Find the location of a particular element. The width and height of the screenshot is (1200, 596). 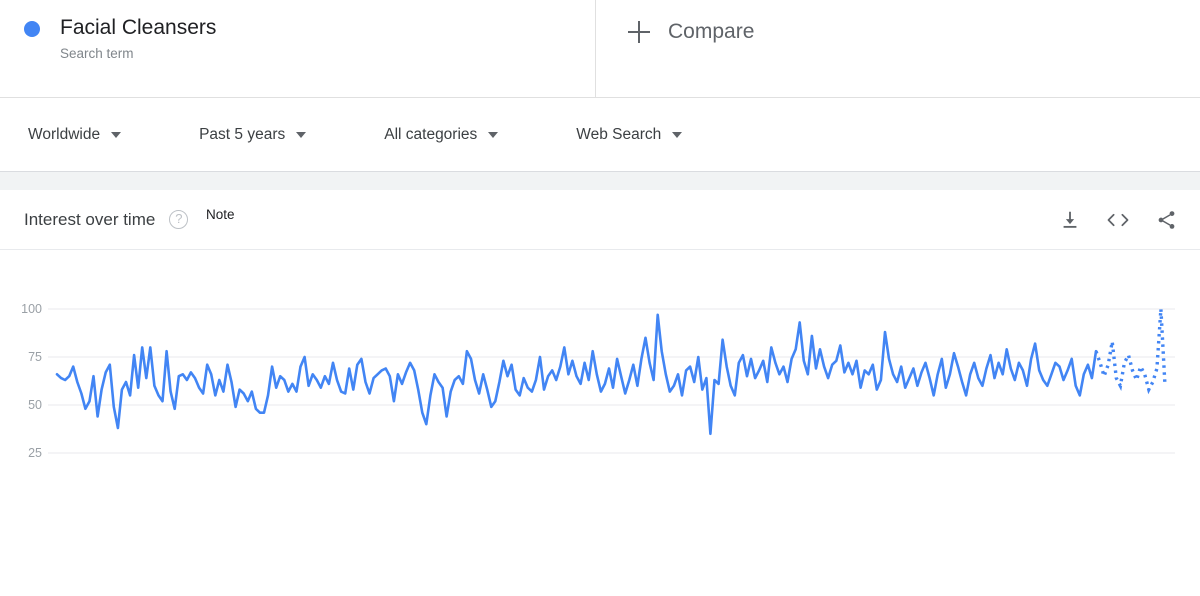

y-axis-tick-label: 75 is located at coordinates (35, 357).